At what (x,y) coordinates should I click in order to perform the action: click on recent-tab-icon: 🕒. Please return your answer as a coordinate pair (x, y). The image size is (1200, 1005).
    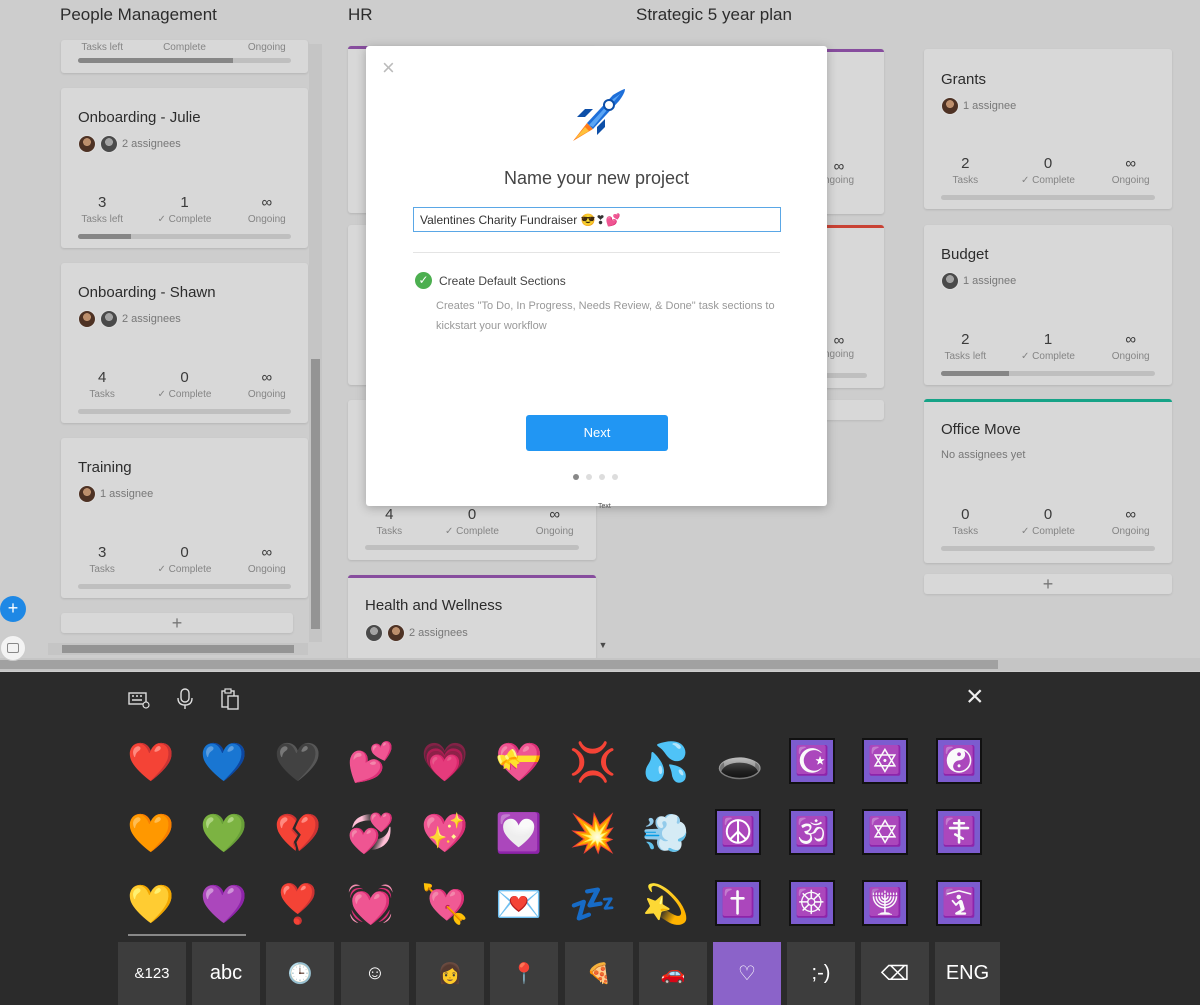
    Looking at the image, I should click on (300, 973).